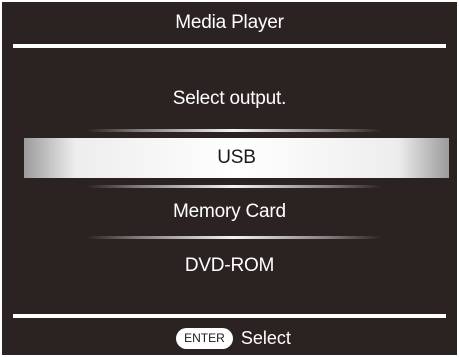 The image size is (459, 357). What do you see at coordinates (229, 212) in the screenshot?
I see `option-memory-card: Memory Card` at bounding box center [229, 212].